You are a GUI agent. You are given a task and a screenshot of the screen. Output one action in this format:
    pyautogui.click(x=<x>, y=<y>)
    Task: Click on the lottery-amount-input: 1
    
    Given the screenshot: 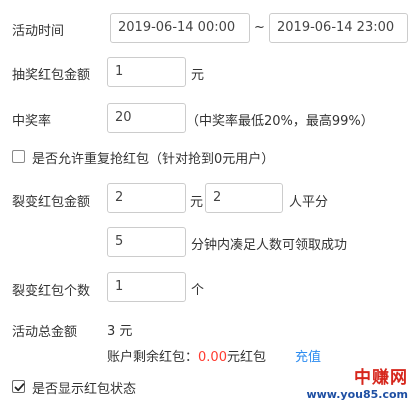 What is the action you would take?
    pyautogui.click(x=146, y=72)
    